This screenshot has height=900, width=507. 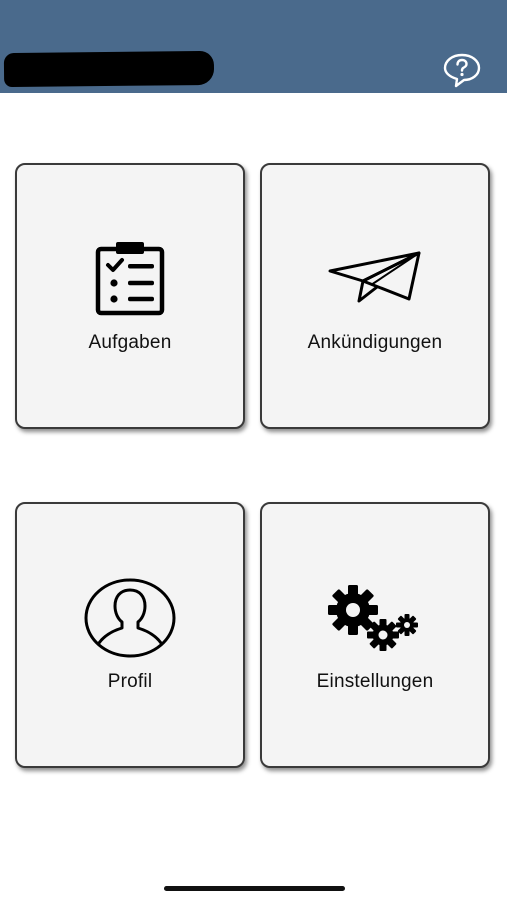 I want to click on app-header, so click(x=253, y=46).